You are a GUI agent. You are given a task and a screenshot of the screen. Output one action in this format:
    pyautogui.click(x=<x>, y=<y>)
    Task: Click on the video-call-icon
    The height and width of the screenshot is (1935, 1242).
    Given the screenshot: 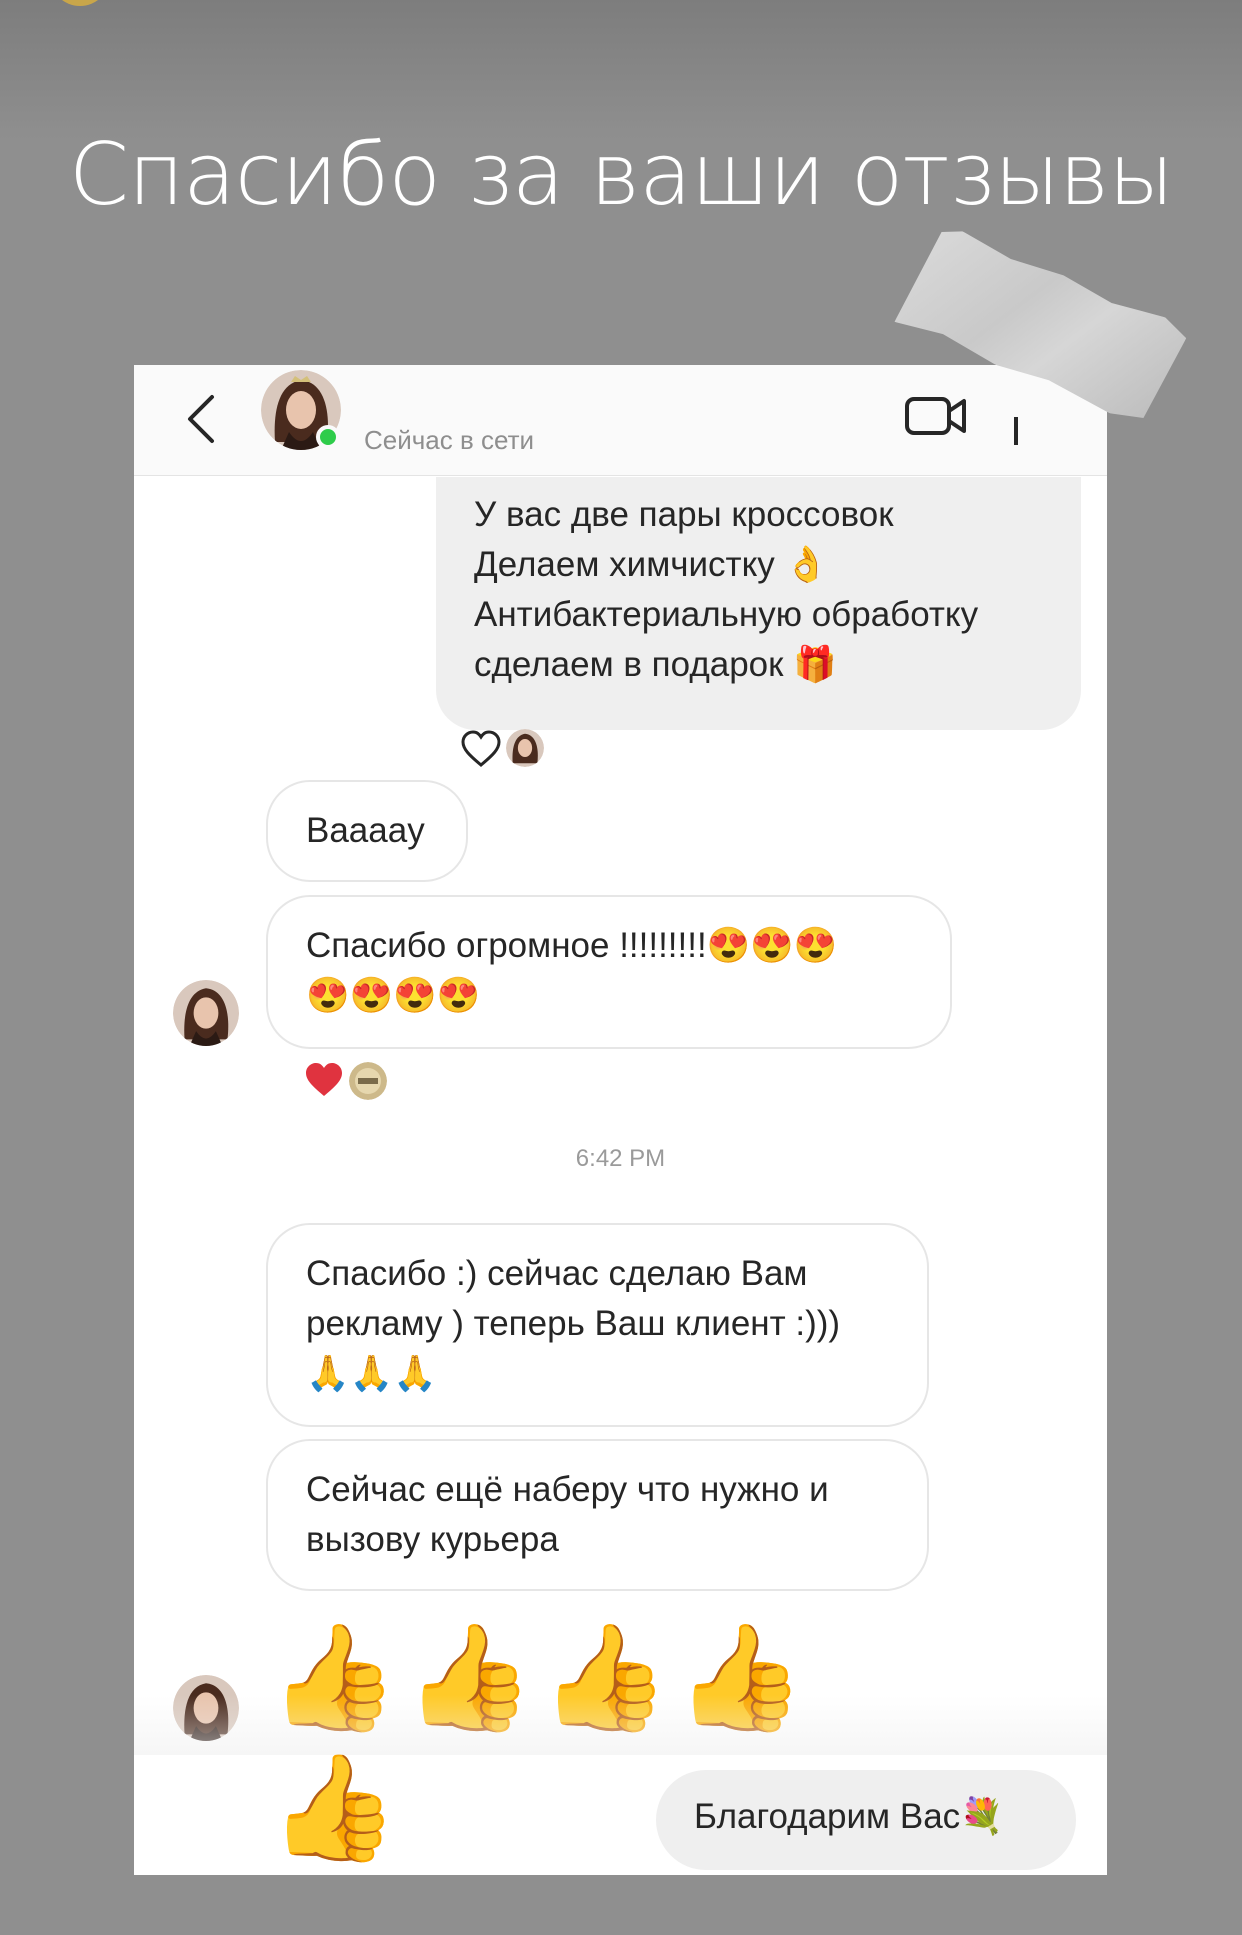 What is the action you would take?
    pyautogui.click(x=936, y=416)
    